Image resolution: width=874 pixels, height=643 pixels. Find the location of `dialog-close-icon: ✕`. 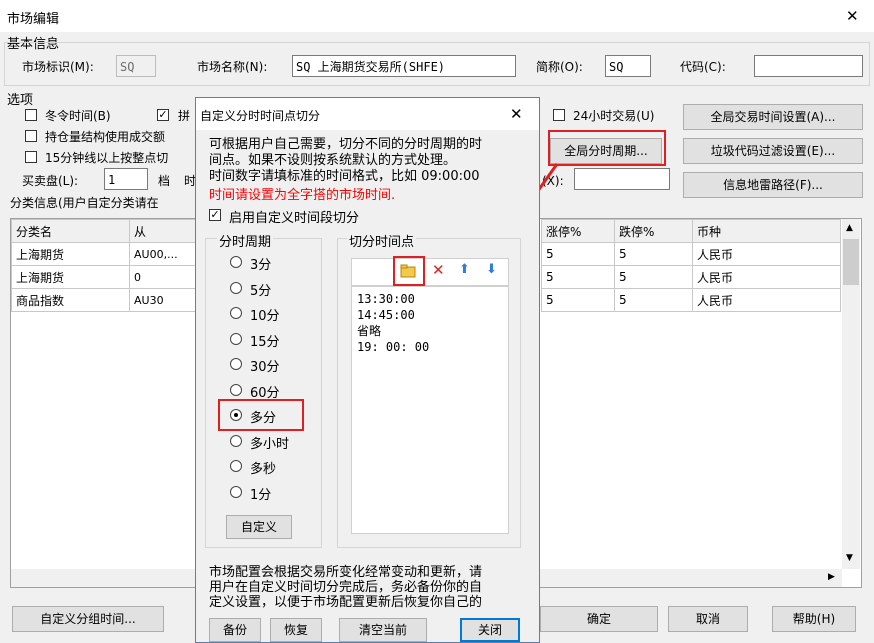

dialog-close-icon: ✕ is located at coordinates (516, 114).